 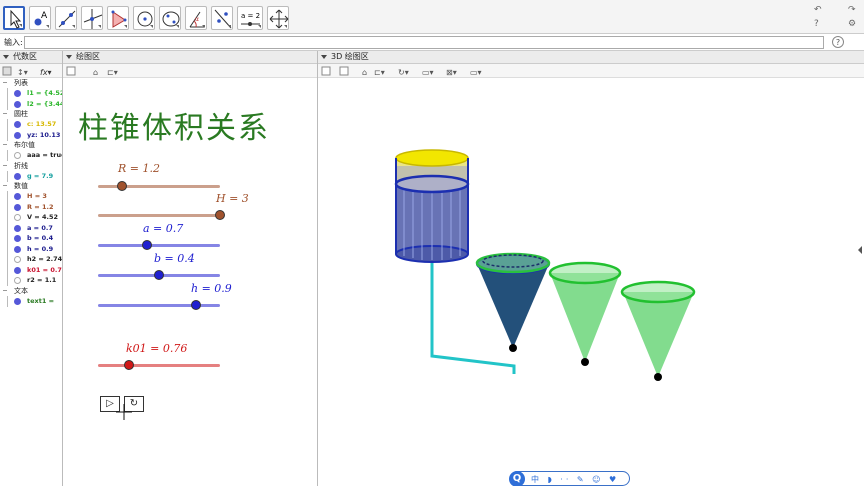 What do you see at coordinates (40, 18) in the screenshot?
I see `point-tool-button: A` at bounding box center [40, 18].